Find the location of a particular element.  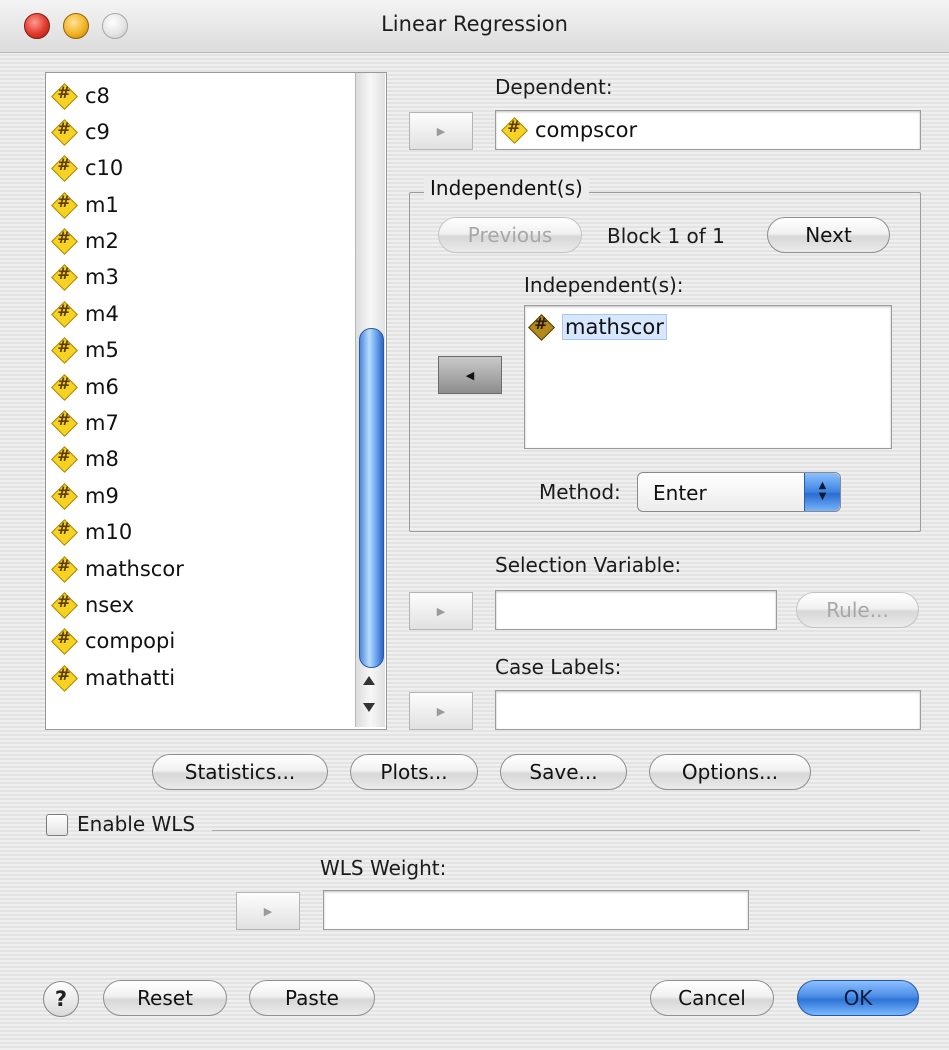

title-bar: Linear Regression is located at coordinates (474, 26).